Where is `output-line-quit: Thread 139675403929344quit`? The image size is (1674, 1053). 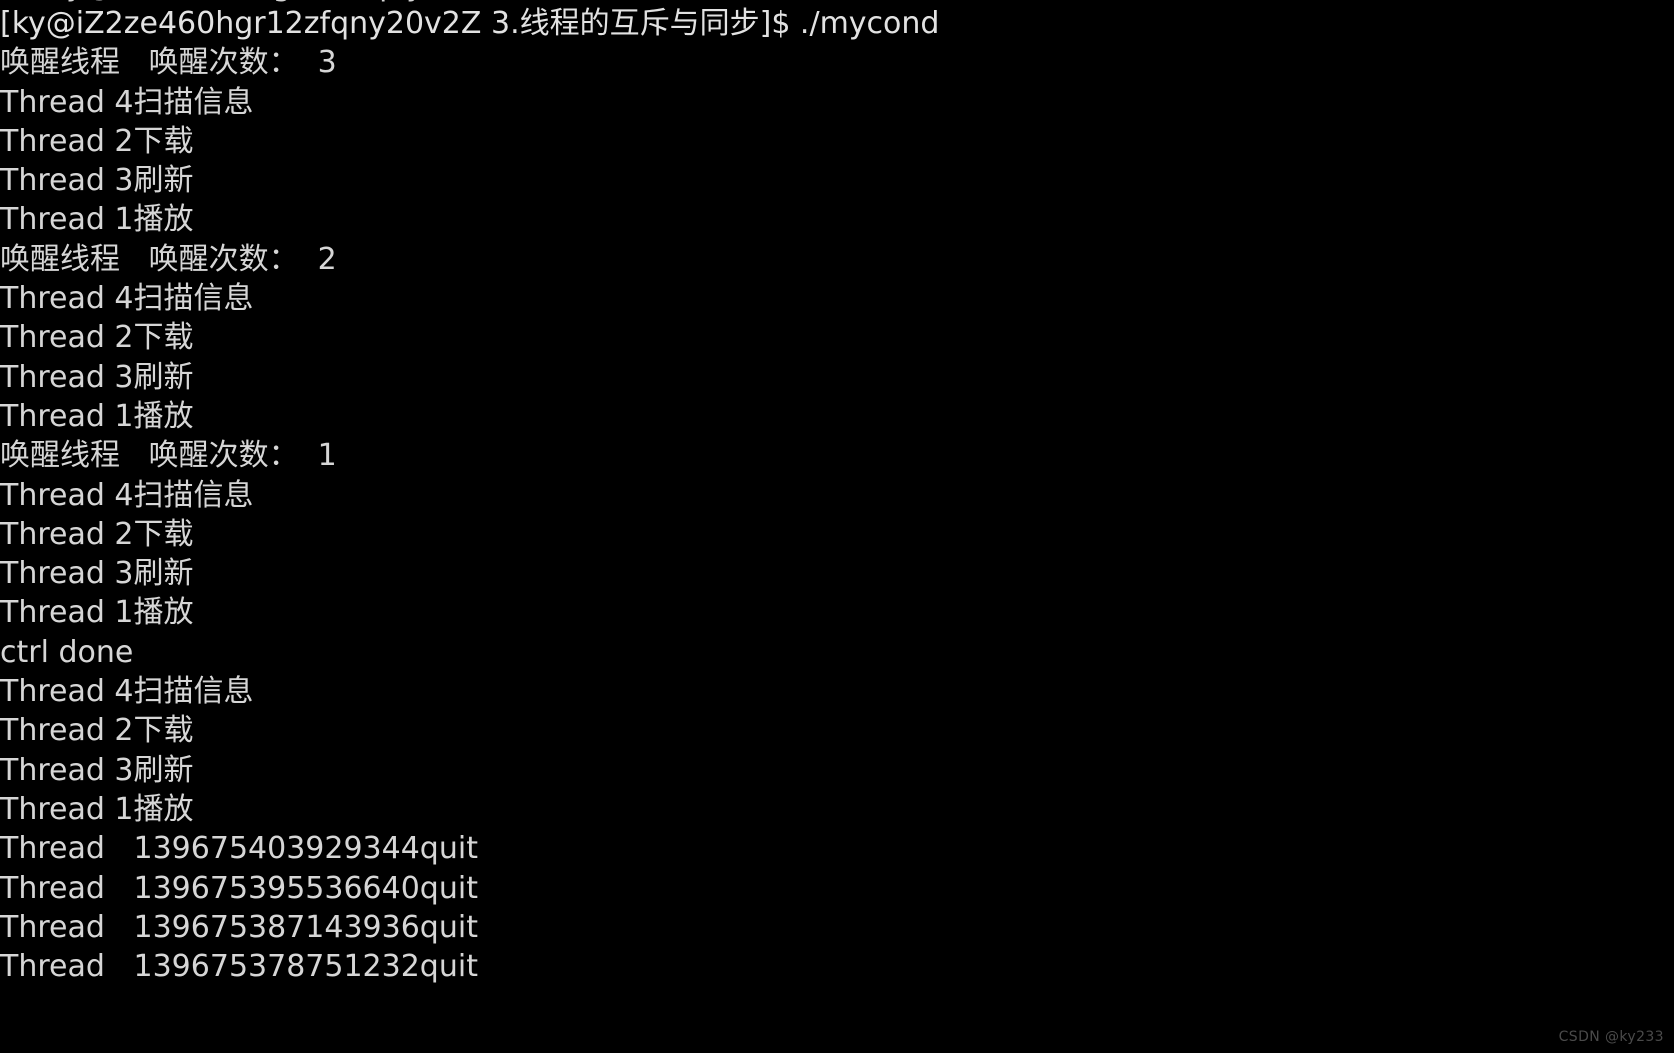 output-line-quit: Thread 139675403929344quit is located at coordinates (239, 849).